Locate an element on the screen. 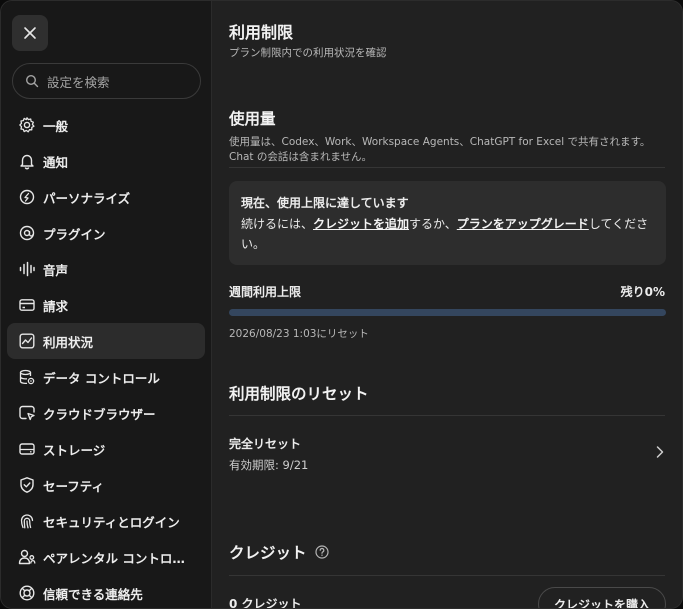  search-placeholder: 設定を検索 is located at coordinates (78, 82).